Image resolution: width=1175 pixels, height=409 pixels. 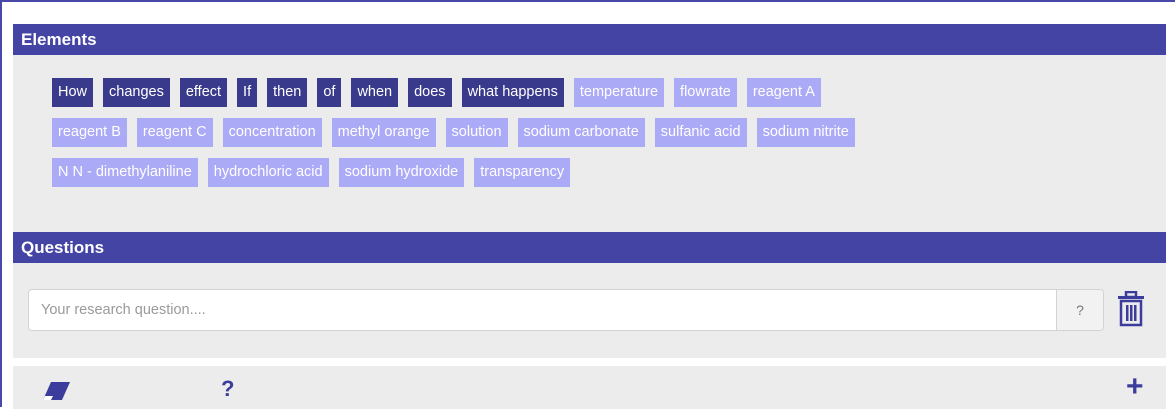 What do you see at coordinates (581, 132) in the screenshot?
I see `element-chip: sodium carbonate` at bounding box center [581, 132].